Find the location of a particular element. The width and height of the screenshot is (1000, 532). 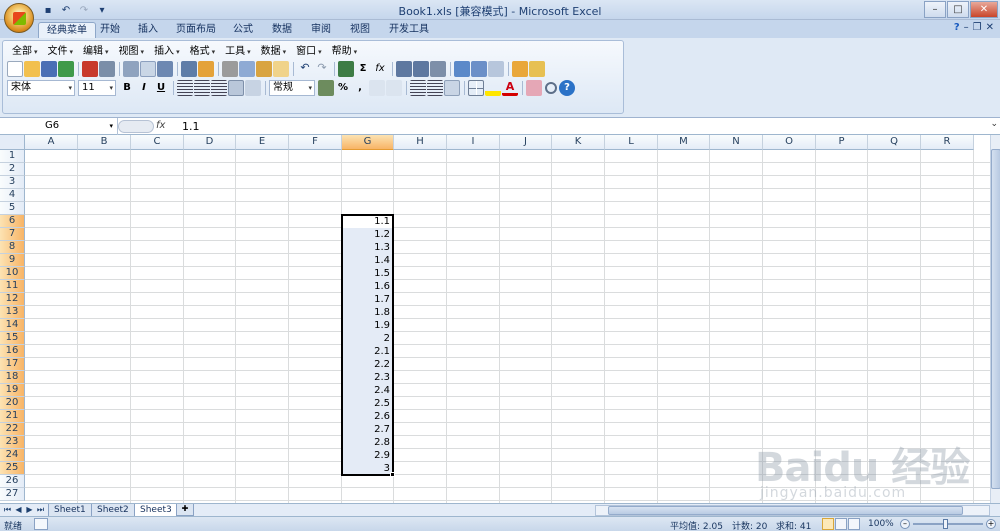

column-header-E: E is located at coordinates (262, 142).